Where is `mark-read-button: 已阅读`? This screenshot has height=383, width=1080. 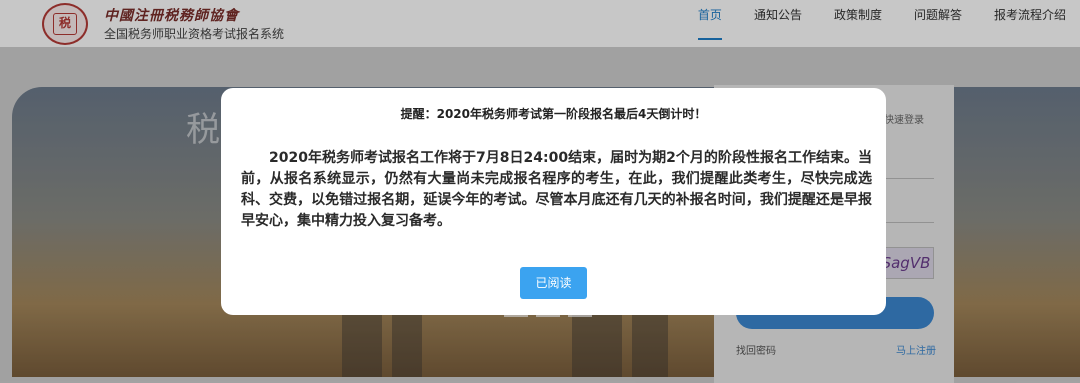 mark-read-button: 已阅读 is located at coordinates (553, 283).